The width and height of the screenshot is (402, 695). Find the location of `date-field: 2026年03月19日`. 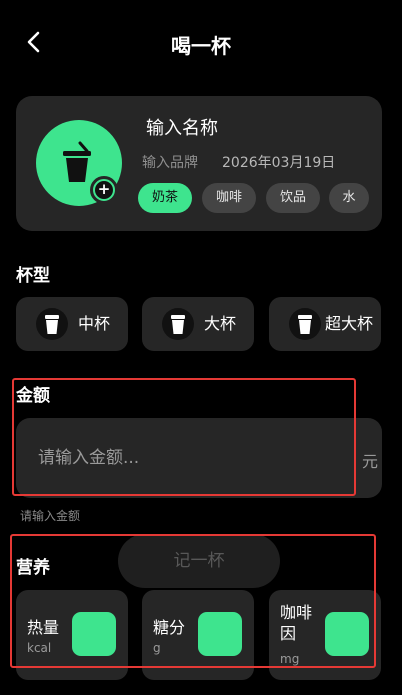

date-field: 2026年03月19日 is located at coordinates (278, 162).